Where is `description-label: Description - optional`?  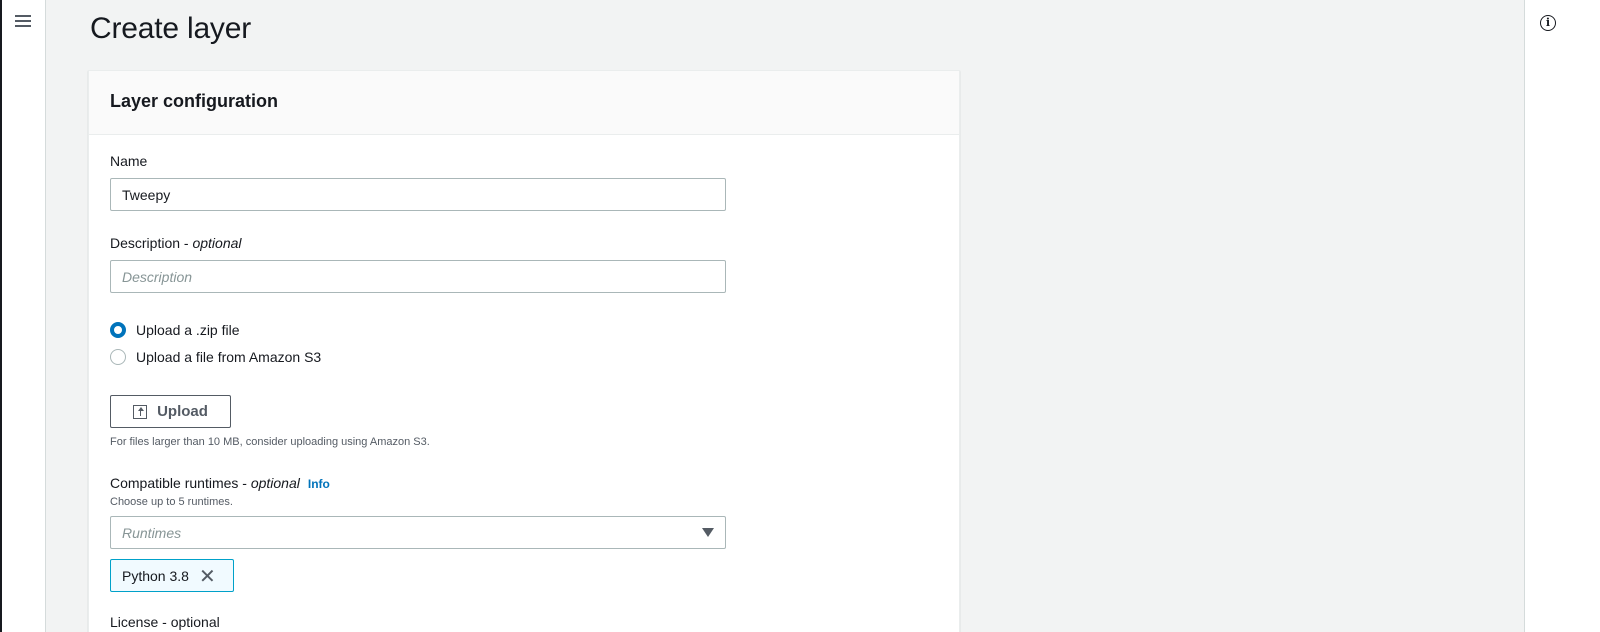
description-label: Description - optional is located at coordinates (176, 243).